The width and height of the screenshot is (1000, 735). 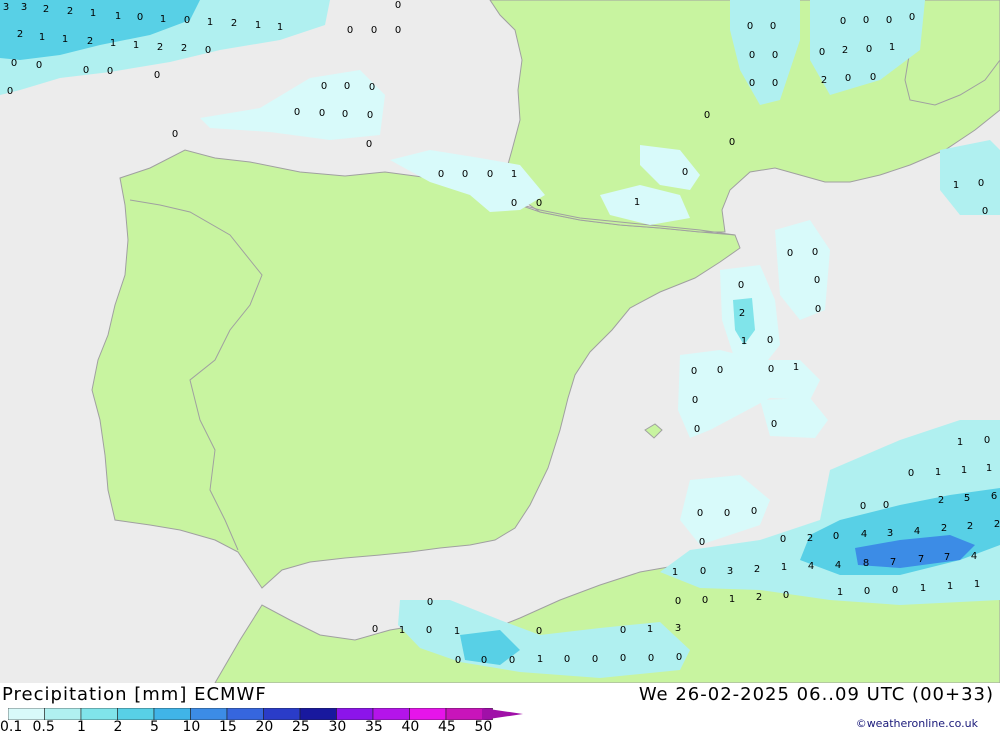 I want to click on credit-link: ©weatheronline.co.uk, so click(x=917, y=723).